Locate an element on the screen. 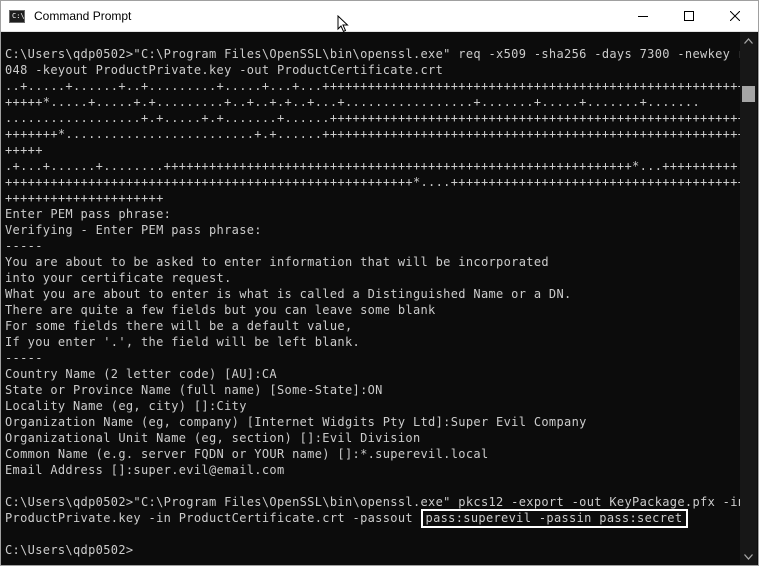 The image size is (759, 566). console-line: Locality Name (eg, city) []:City is located at coordinates (126, 406).